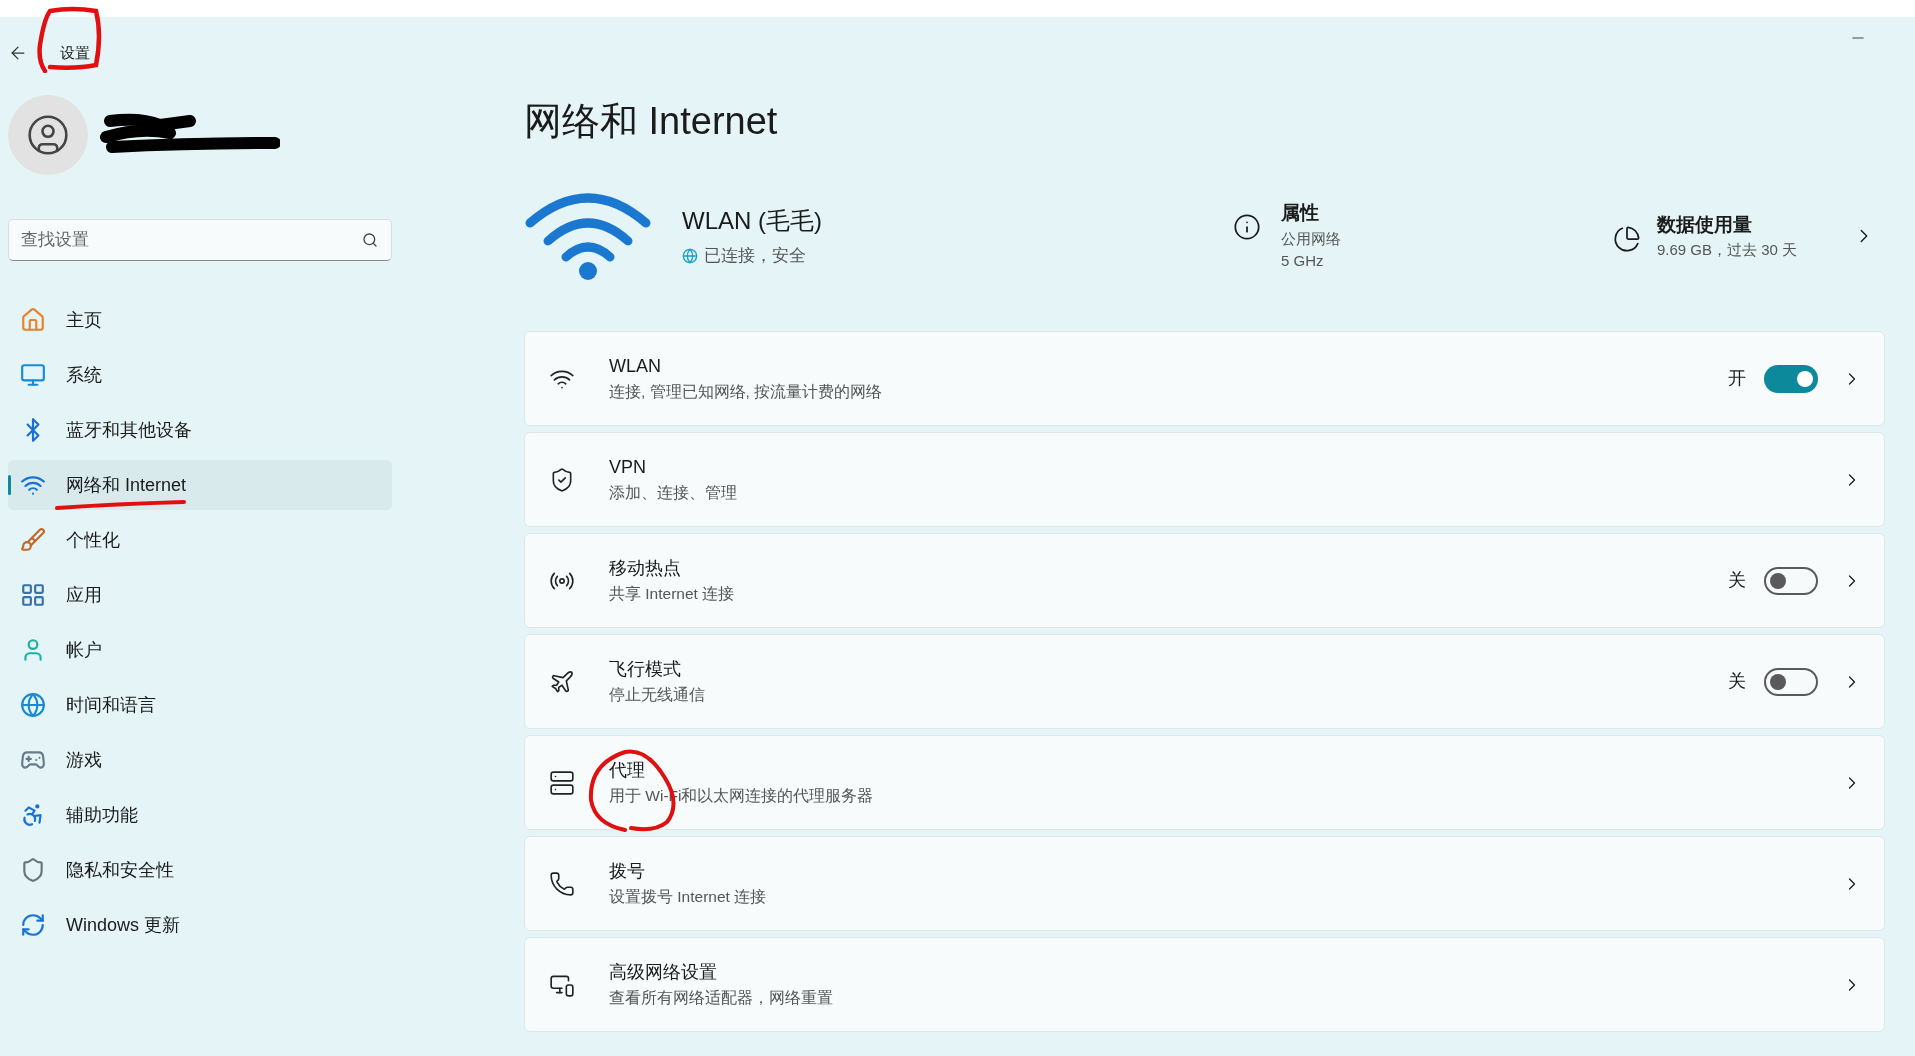  What do you see at coordinates (645, 569) in the screenshot?
I see `setting-title: 移动热点` at bounding box center [645, 569].